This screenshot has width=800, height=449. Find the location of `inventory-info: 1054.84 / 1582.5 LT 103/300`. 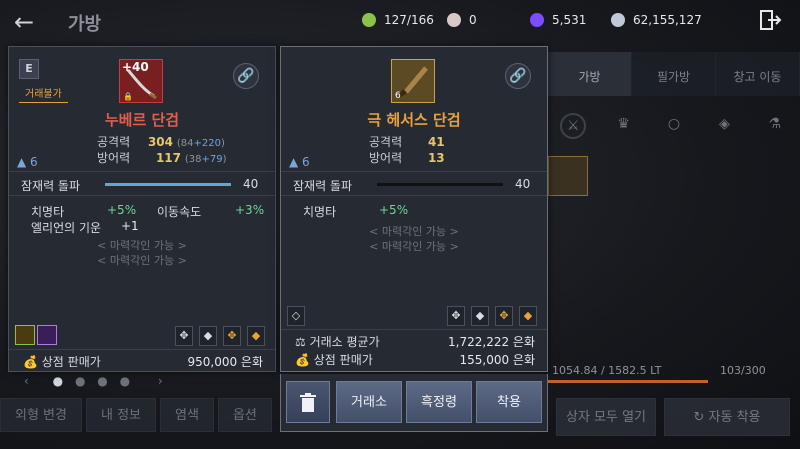

inventory-info: 1054.84 / 1582.5 LT 103/300 is located at coordinates (674, 370).